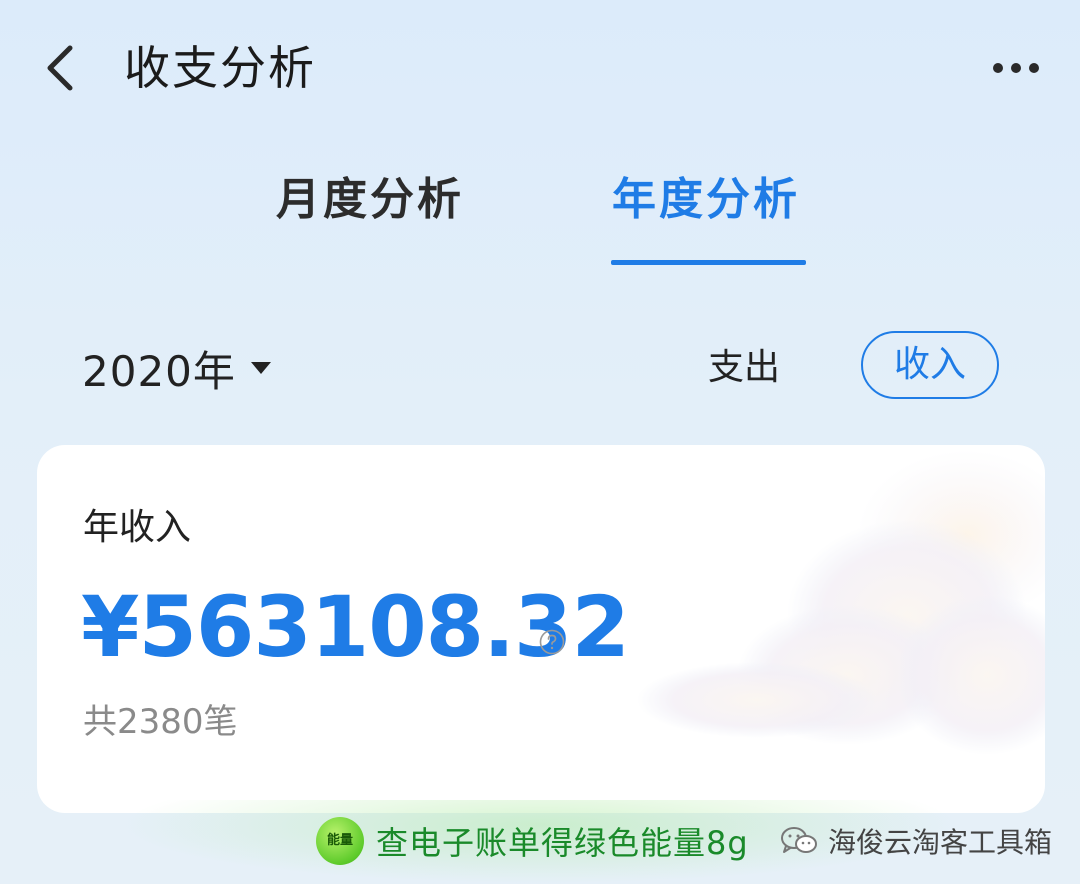 Image resolution: width=1080 pixels, height=884 pixels. Describe the element at coordinates (370, 200) in the screenshot. I see `tab-monthly-analysis: 月度分析` at that location.